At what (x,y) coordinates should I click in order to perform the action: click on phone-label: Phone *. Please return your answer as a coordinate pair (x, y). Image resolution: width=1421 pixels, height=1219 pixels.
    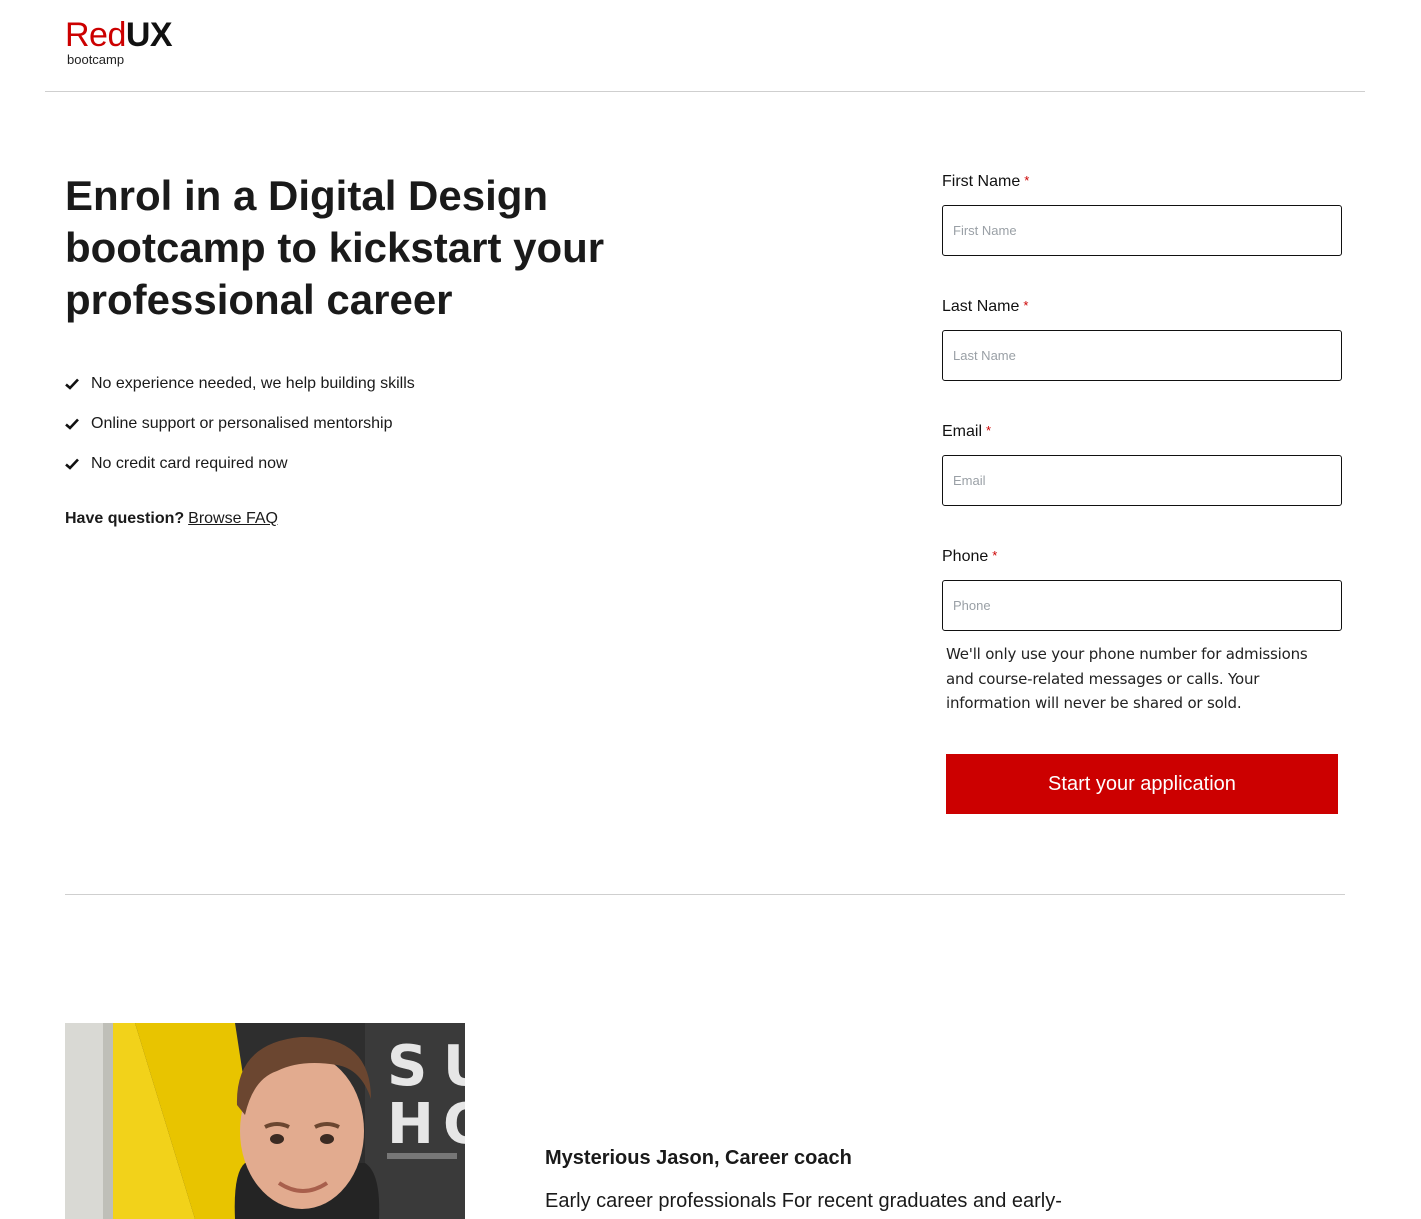
    Looking at the image, I should click on (969, 557).